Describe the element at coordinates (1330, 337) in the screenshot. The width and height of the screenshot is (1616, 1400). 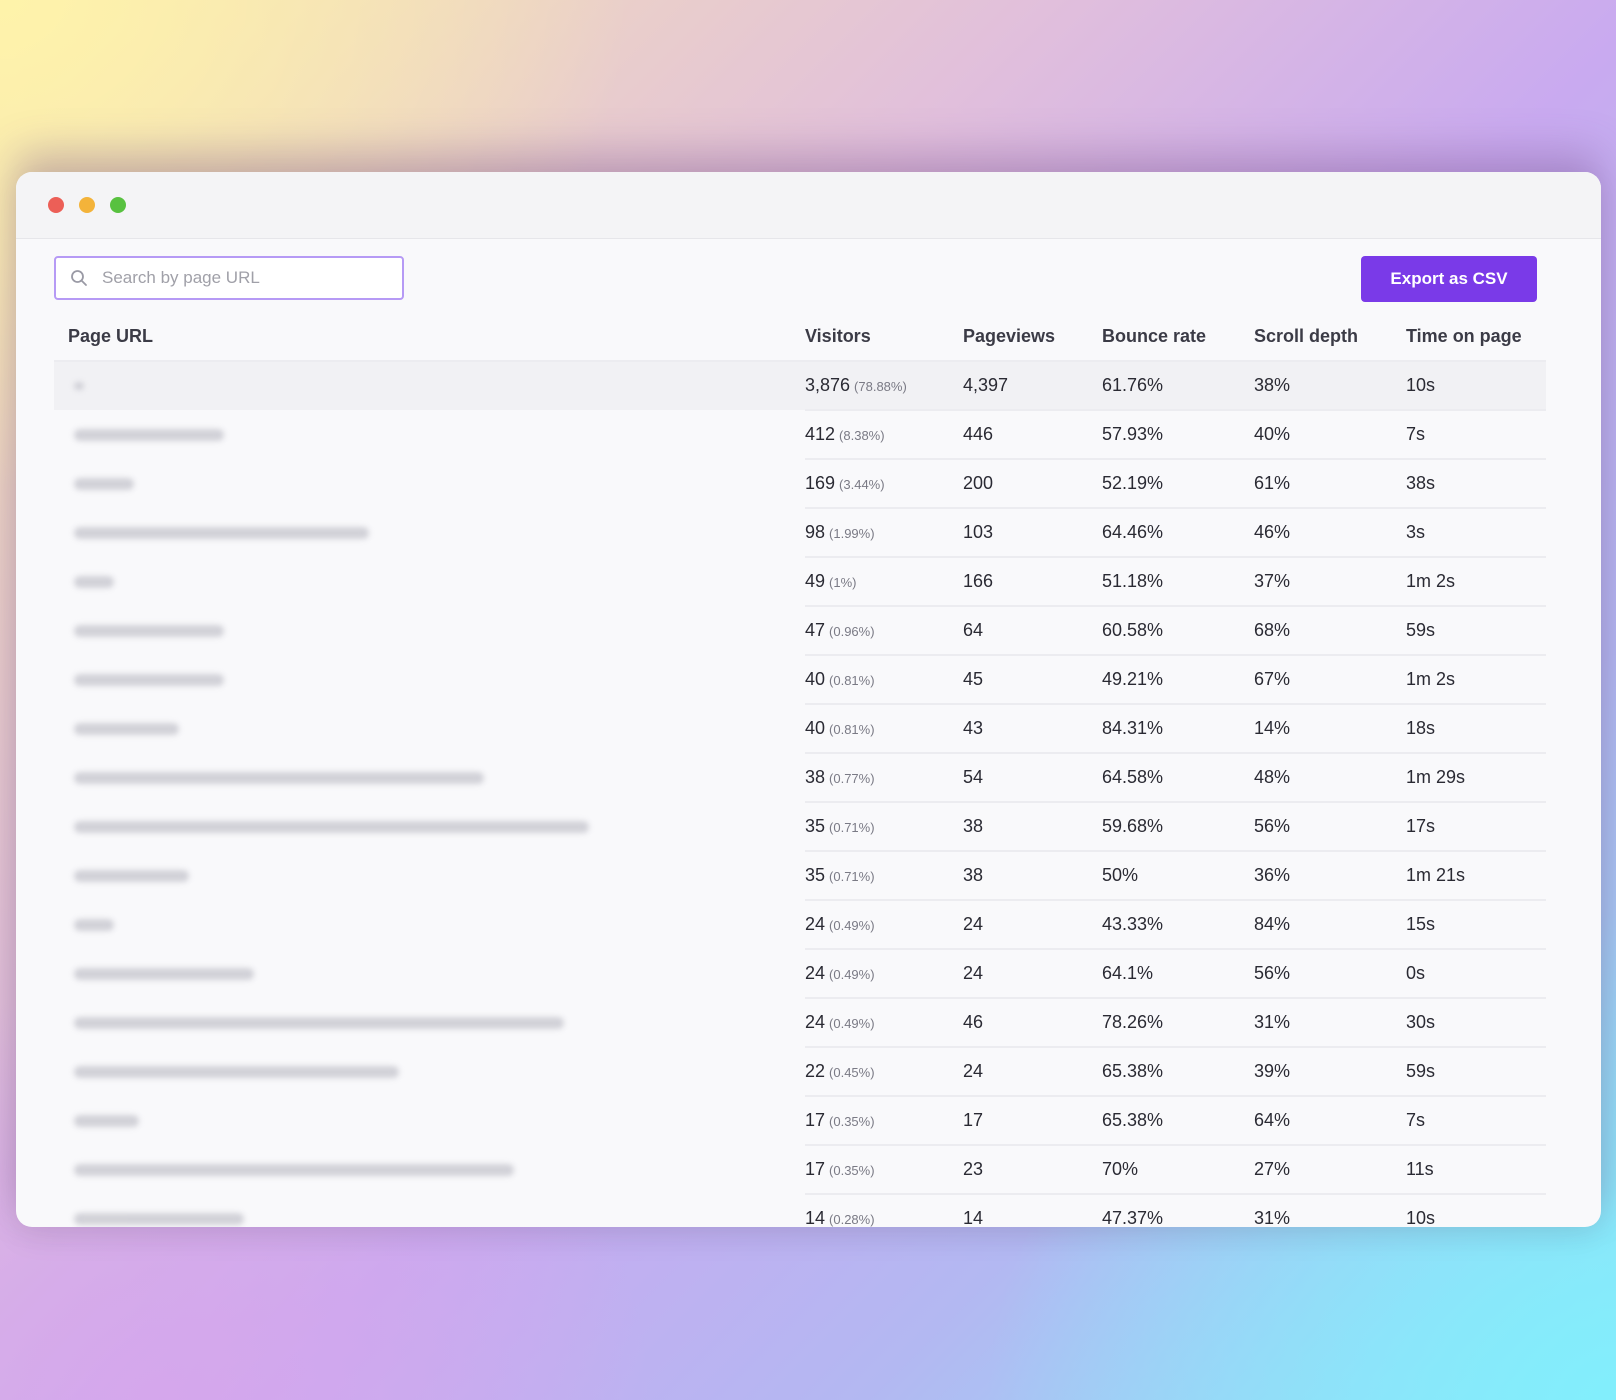
I see `column-header-scroll-depth: Scroll depth` at that location.